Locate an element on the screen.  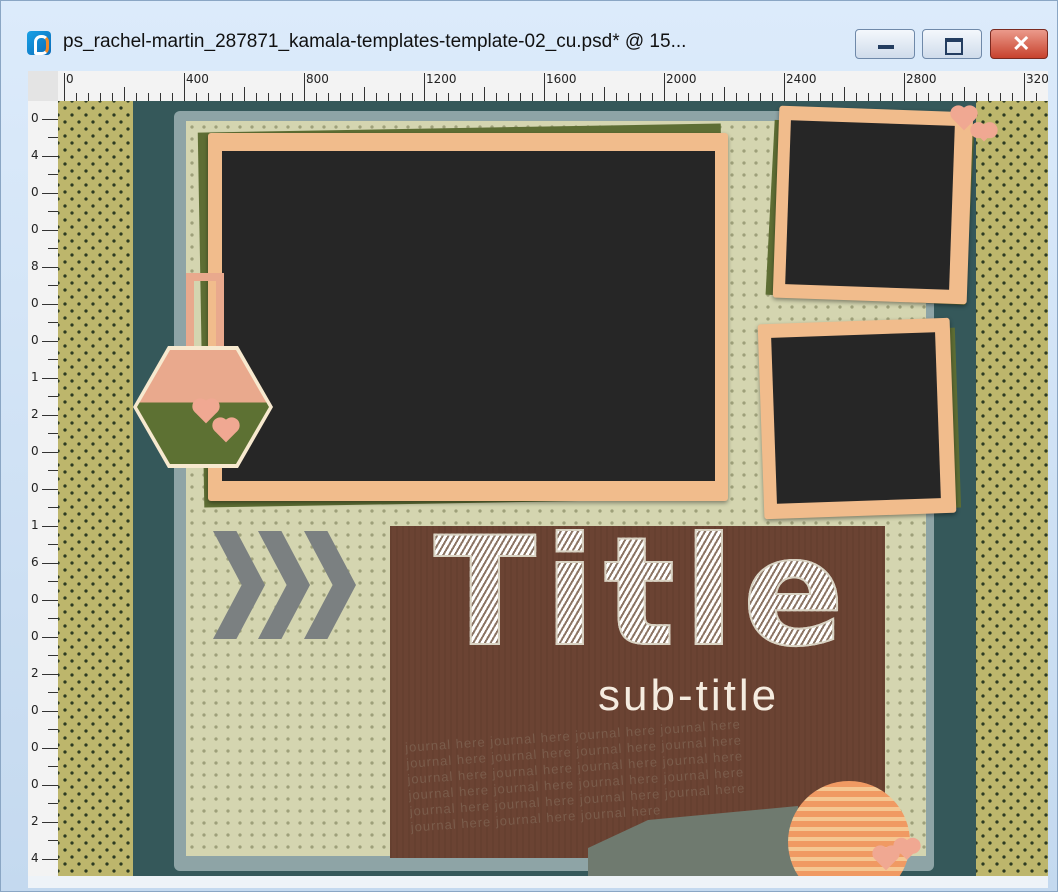
title-text: Title is located at coordinates (643, 593).